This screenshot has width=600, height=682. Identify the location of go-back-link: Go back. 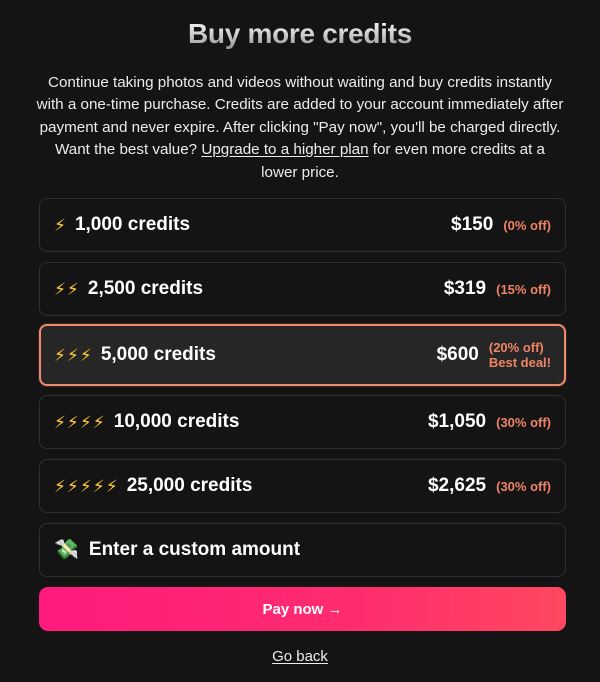
(300, 656).